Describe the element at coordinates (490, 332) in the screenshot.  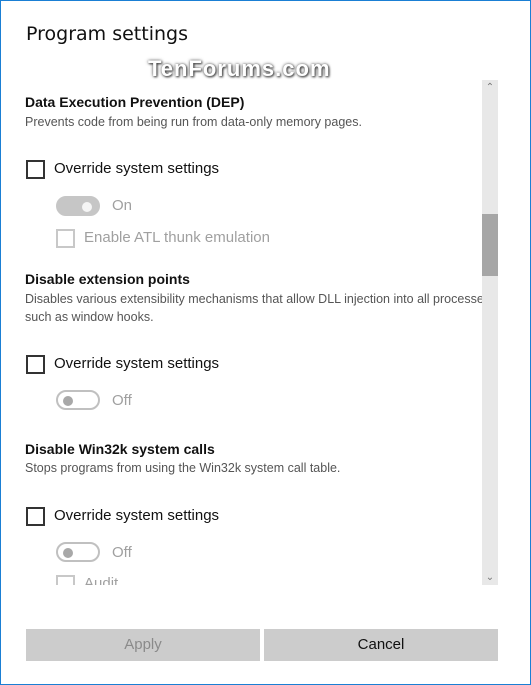
I see `vertical-scrollbar: ⌃ ⌄` at that location.